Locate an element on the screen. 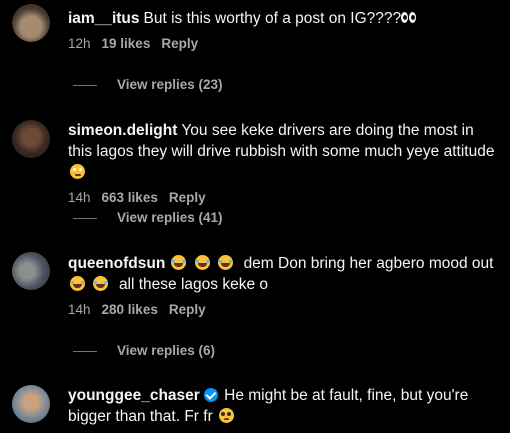 This screenshot has width=510, height=433. likes-count: 663 likes is located at coordinates (130, 197).